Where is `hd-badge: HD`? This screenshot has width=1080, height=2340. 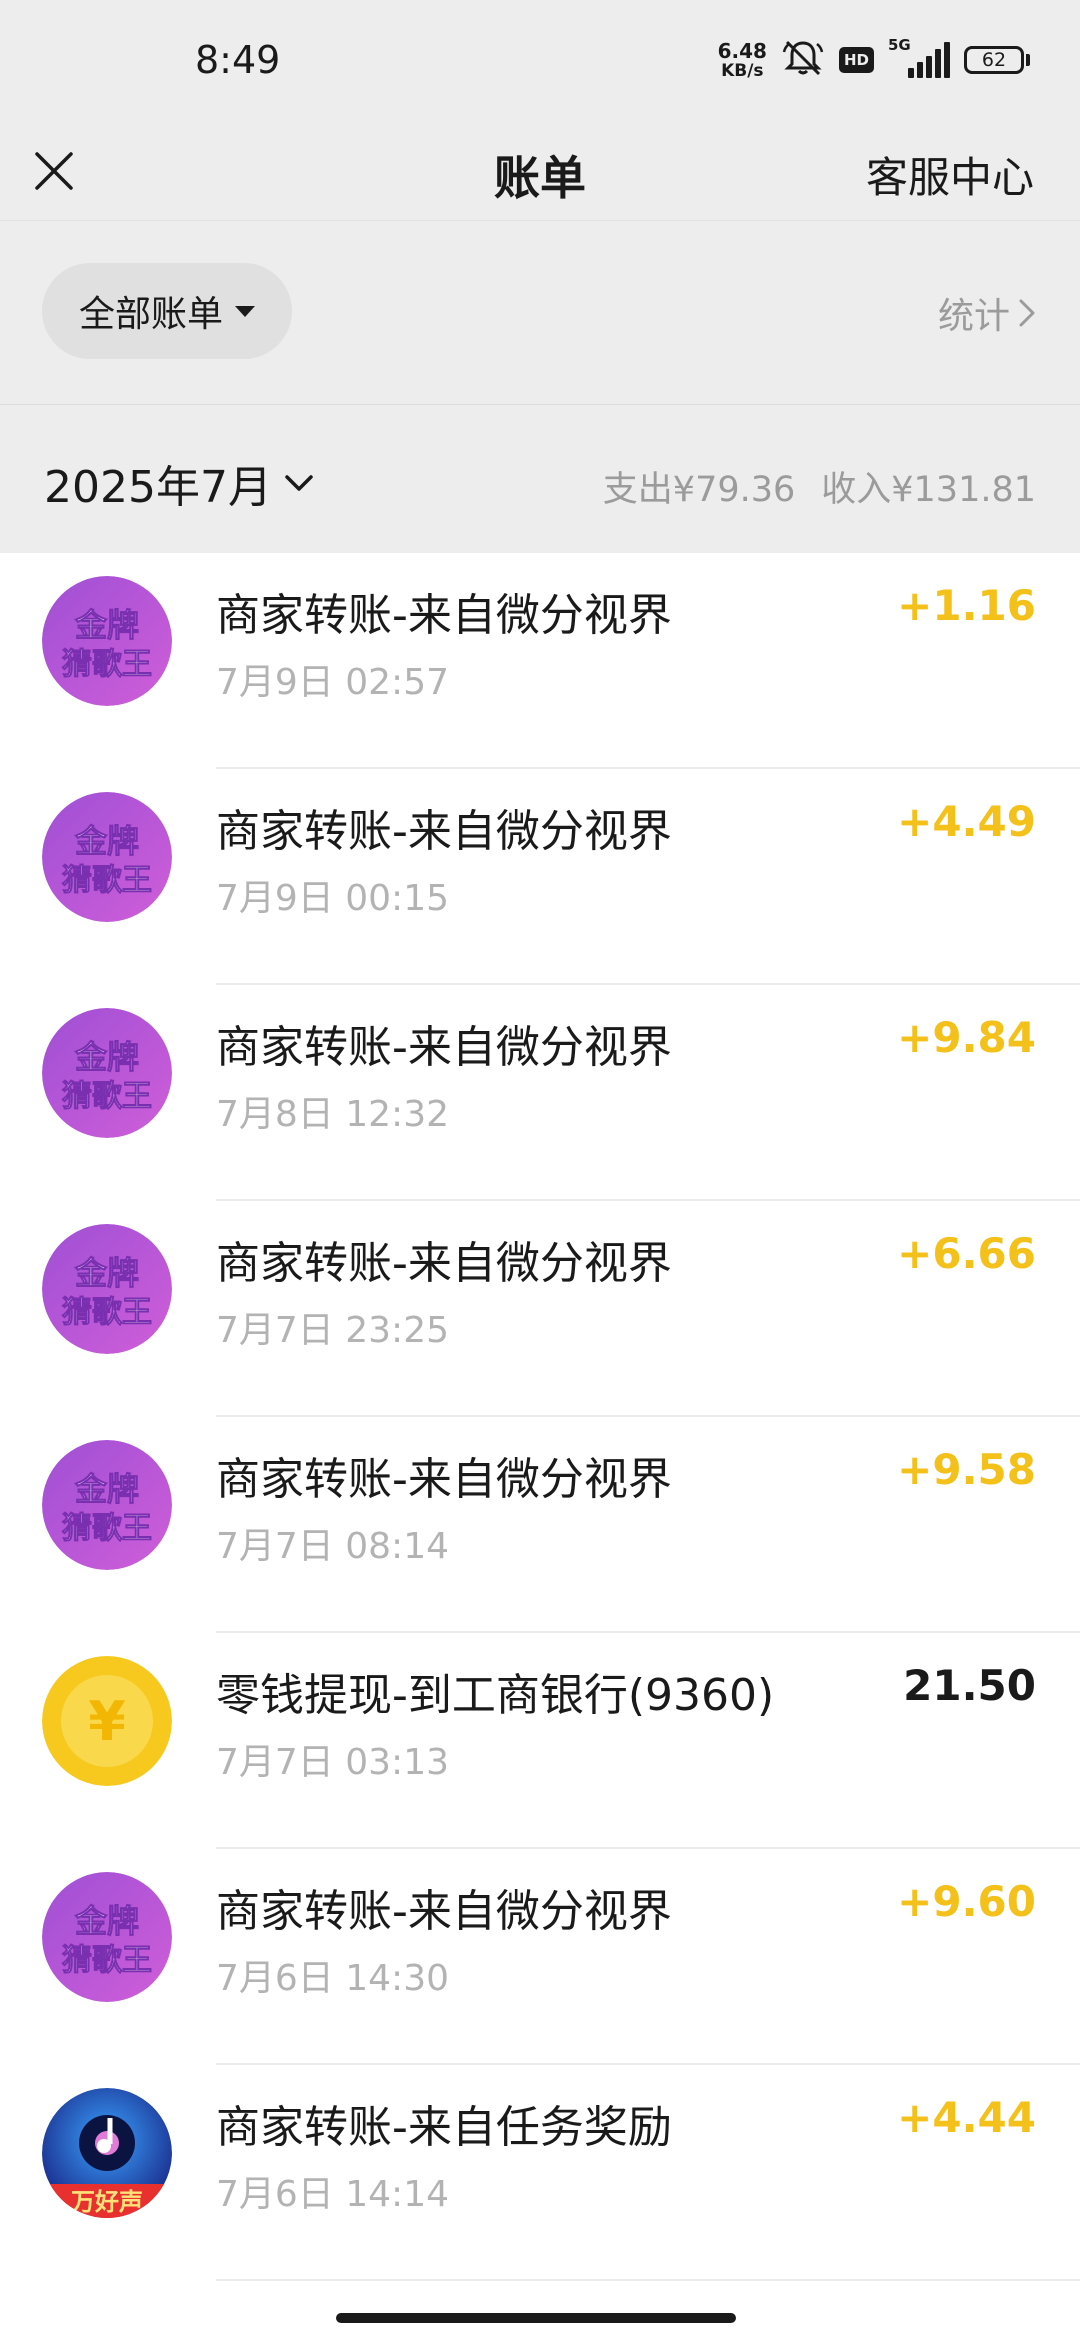
hd-badge: HD is located at coordinates (856, 60).